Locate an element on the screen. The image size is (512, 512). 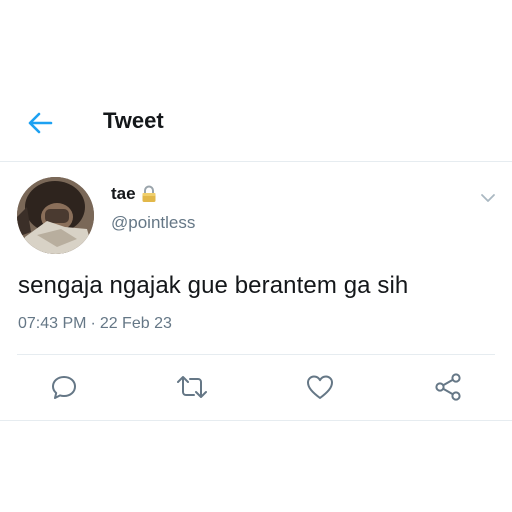
share-icon is located at coordinates (448, 387).